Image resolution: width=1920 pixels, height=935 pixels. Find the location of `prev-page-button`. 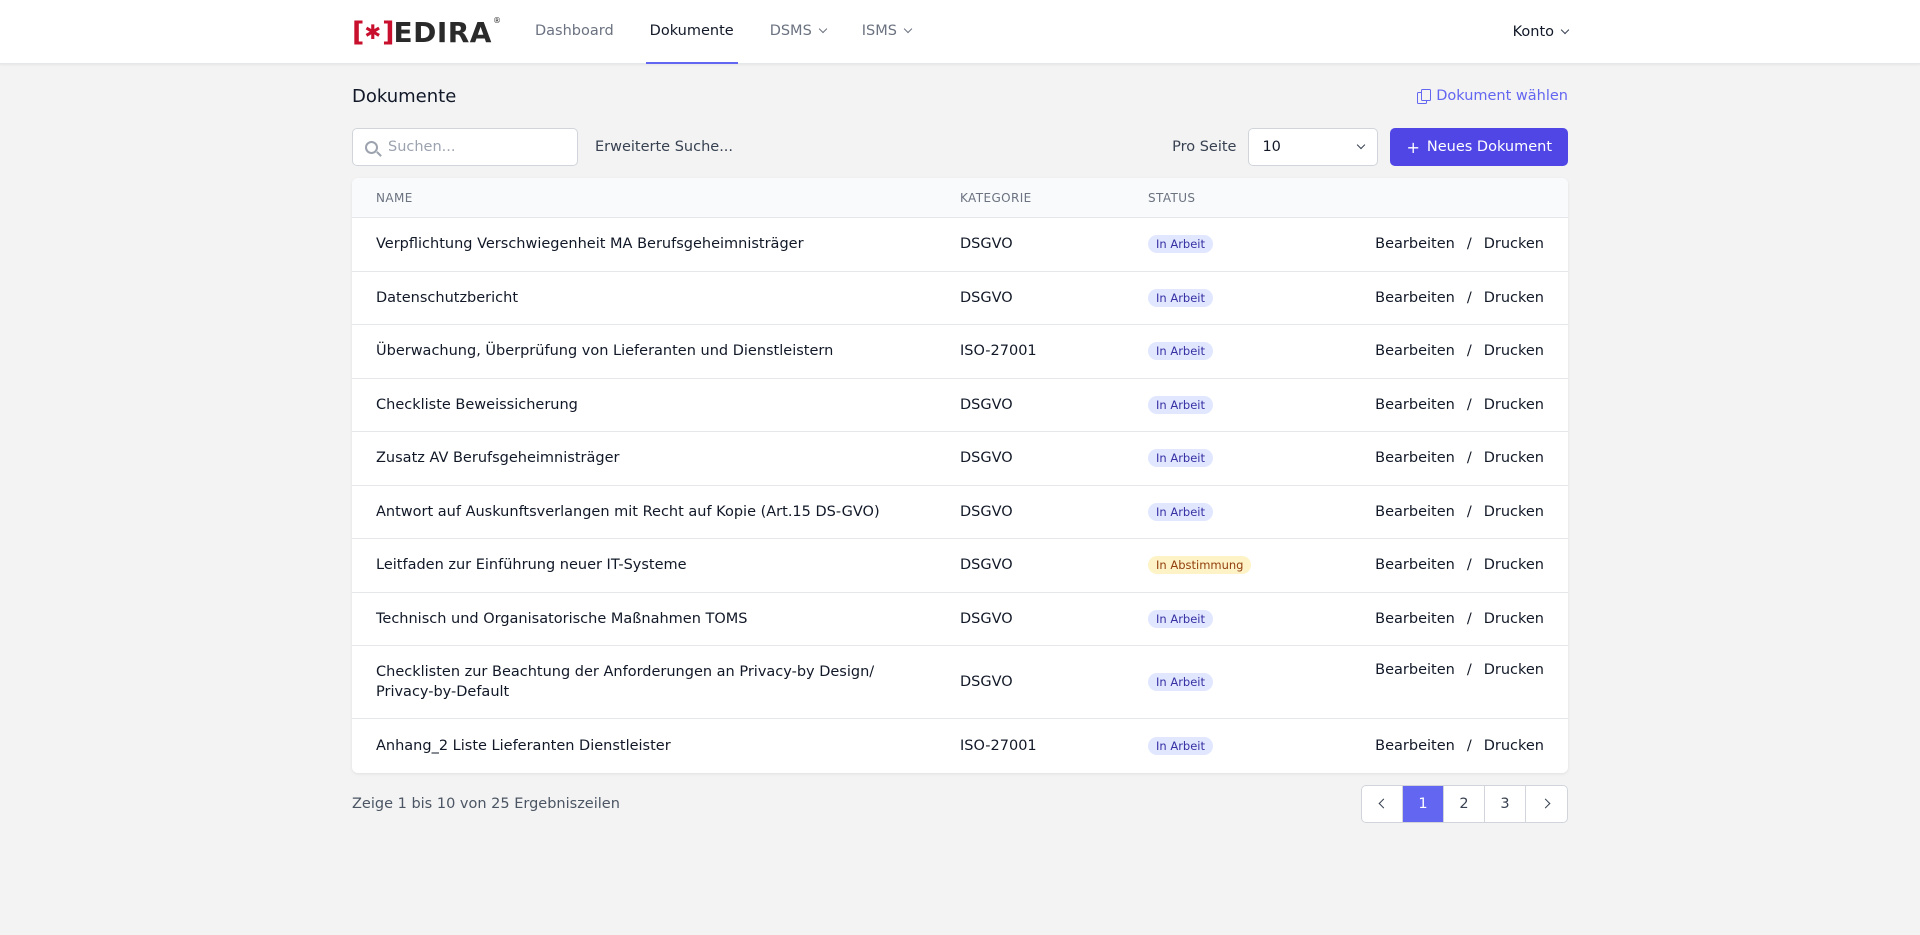

prev-page-button is located at coordinates (1382, 803).